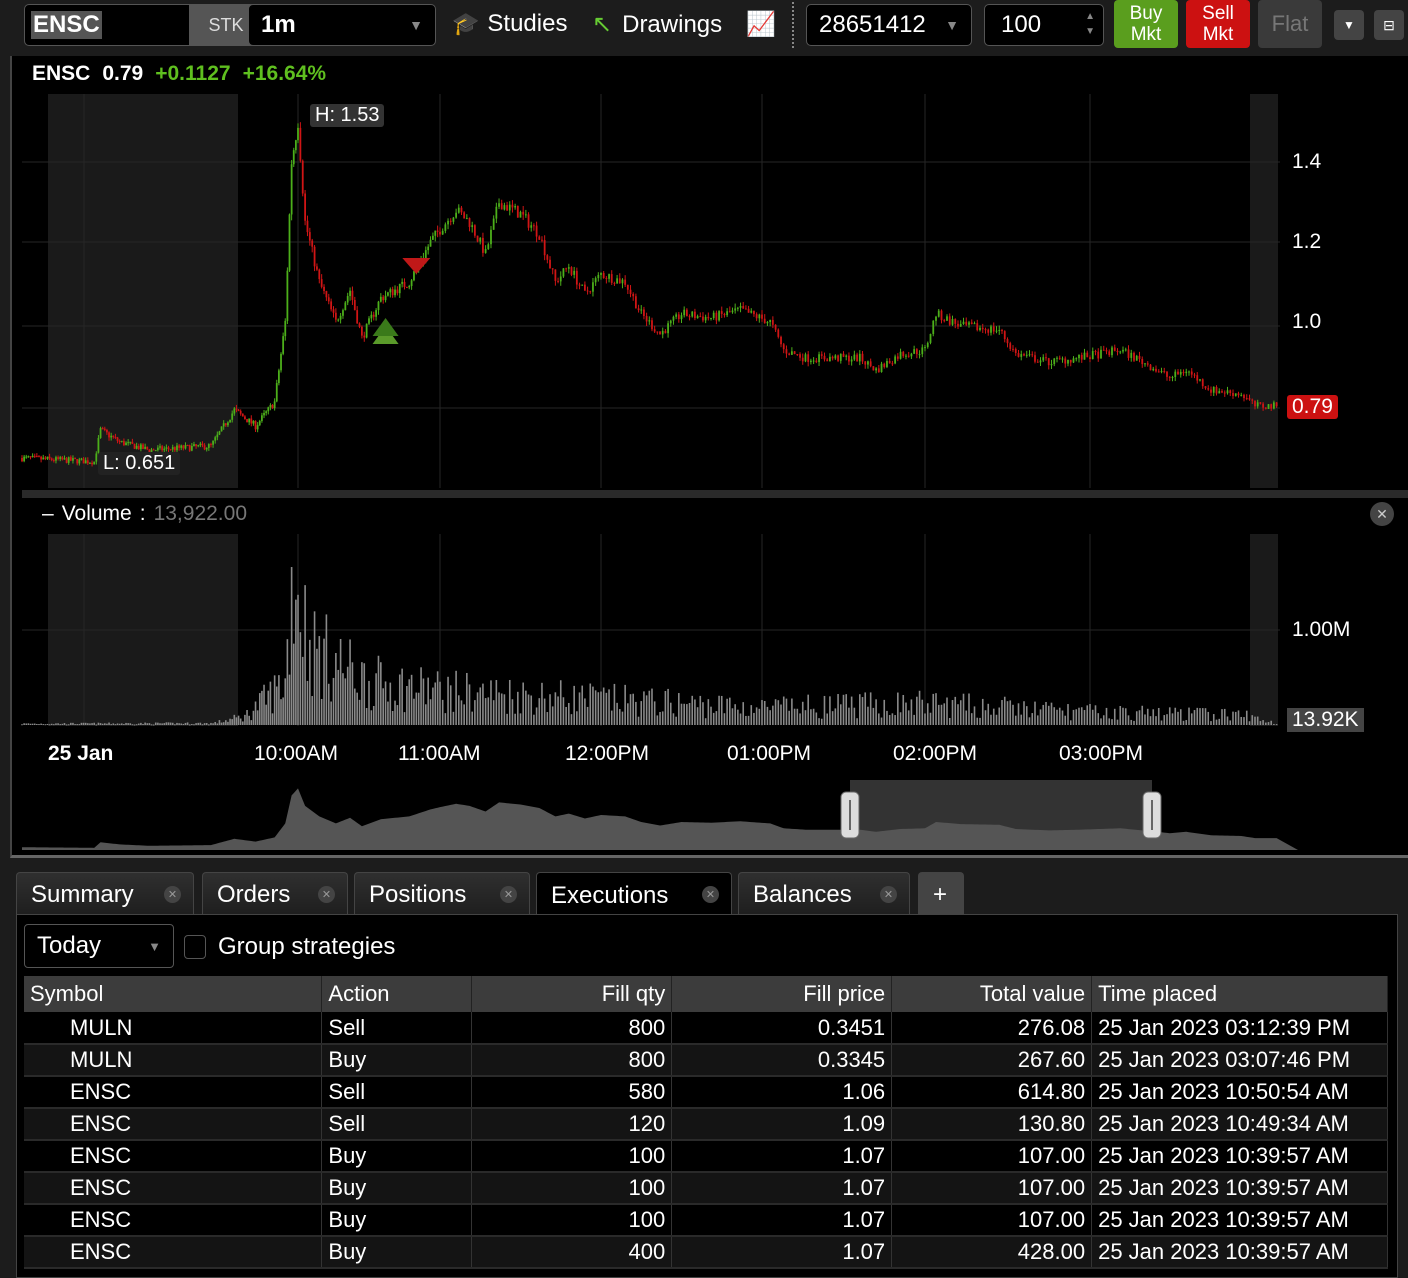 The height and width of the screenshot is (1278, 1408). Describe the element at coordinates (48, 514) in the screenshot. I see `collapse-icon: –` at that location.